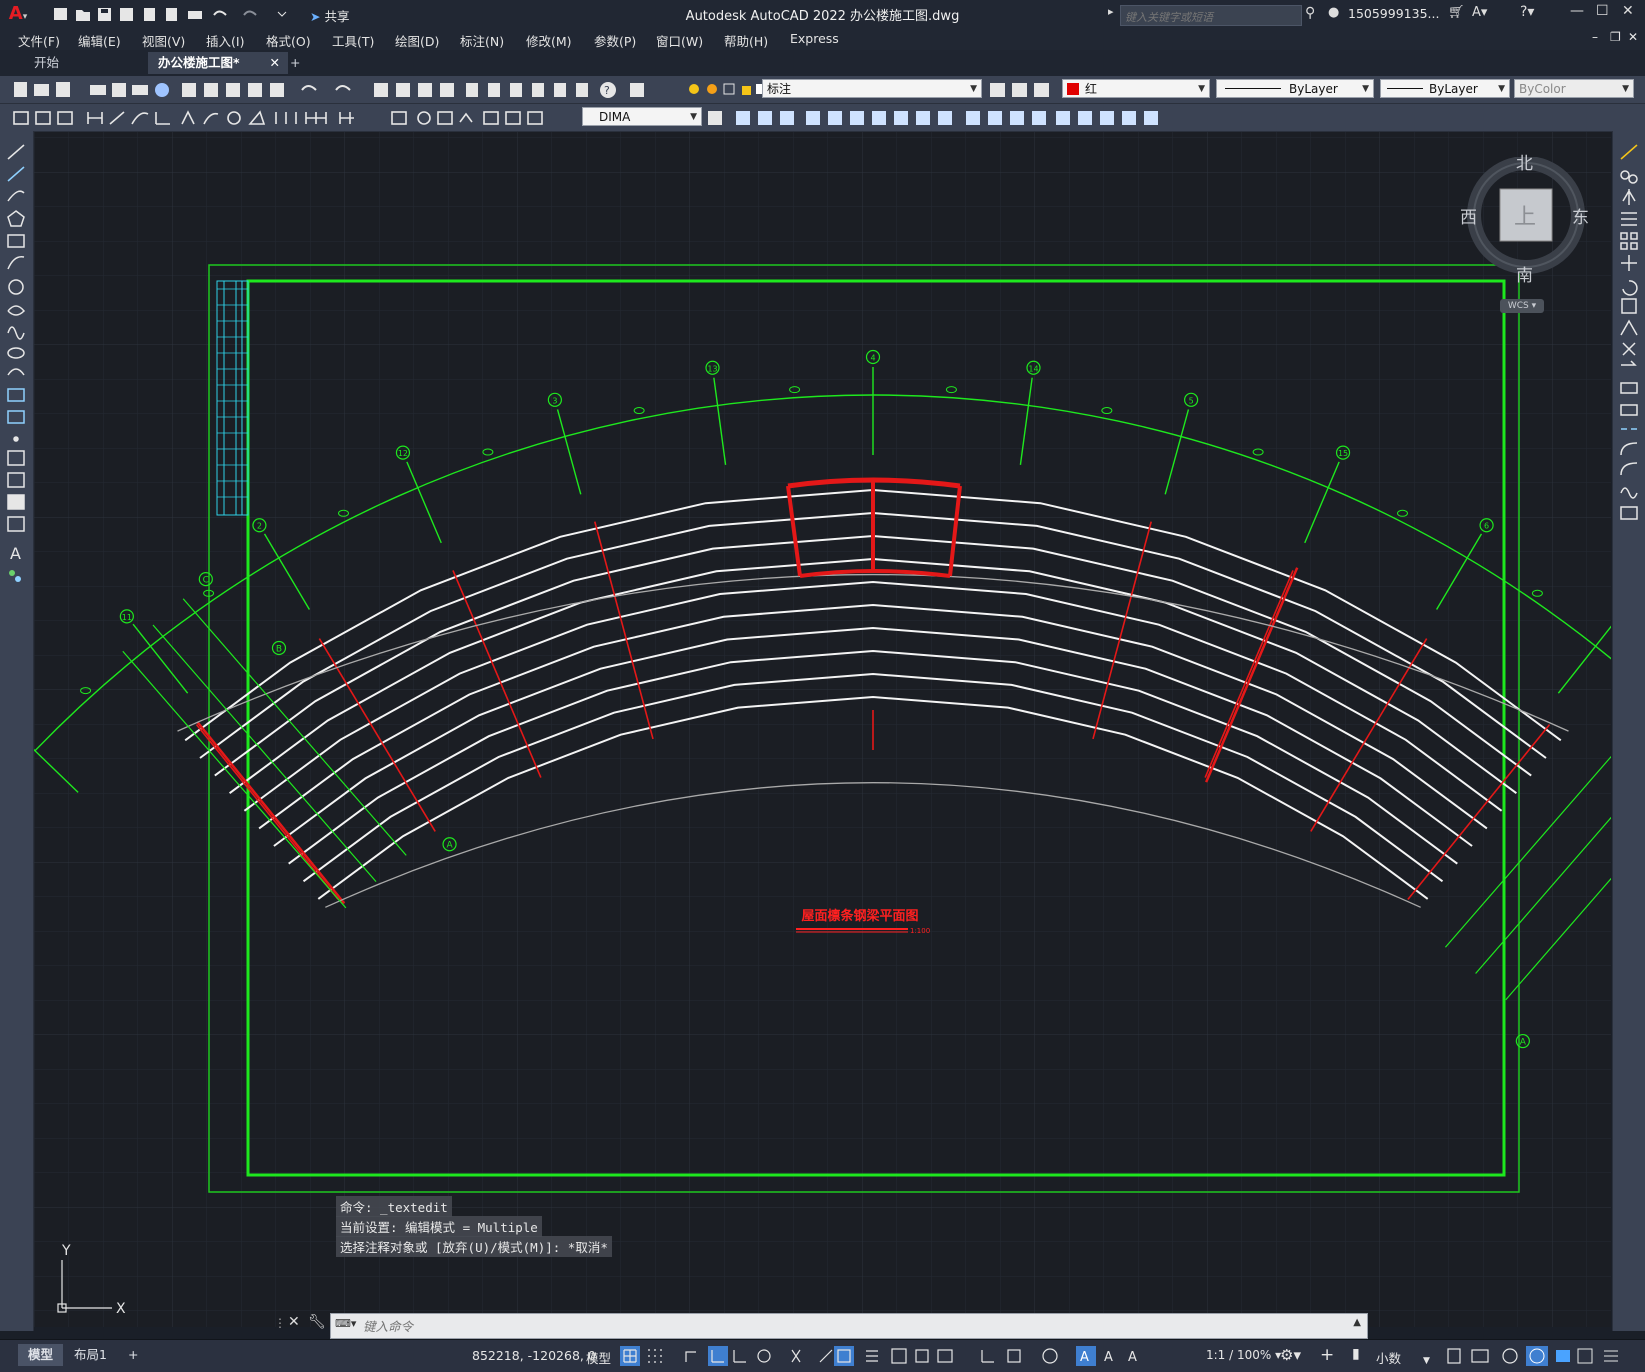 Image resolution: width=1645 pixels, height=1372 pixels. I want to click on viewcube-west: 西, so click(1468, 215).